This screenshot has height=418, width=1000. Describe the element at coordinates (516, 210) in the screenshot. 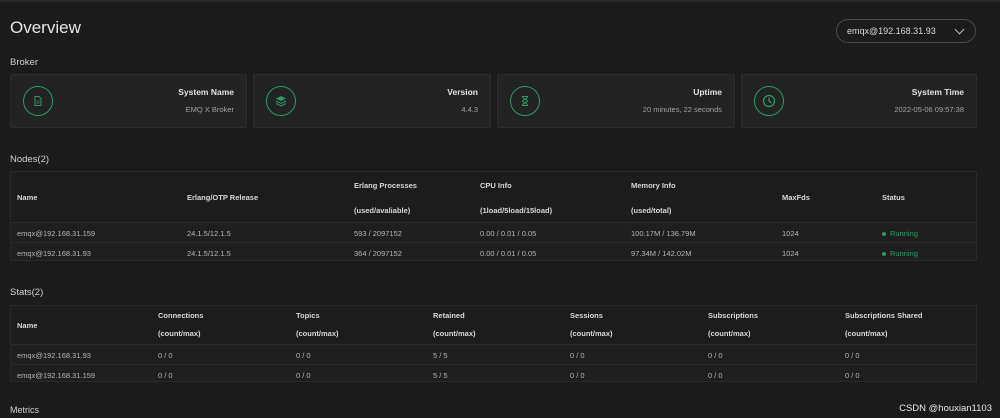

I see `col-cpu-sub: (1load/5load/15load)` at that location.